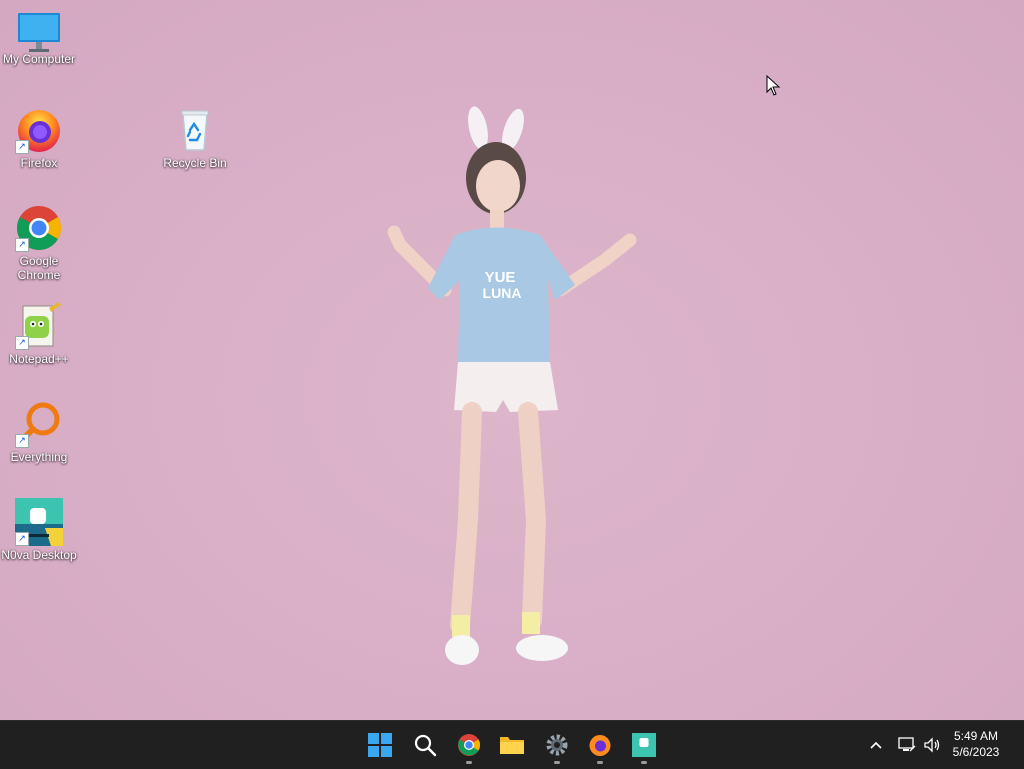 This screenshot has width=1024, height=769. I want to click on network-status-button, so click(907, 745).